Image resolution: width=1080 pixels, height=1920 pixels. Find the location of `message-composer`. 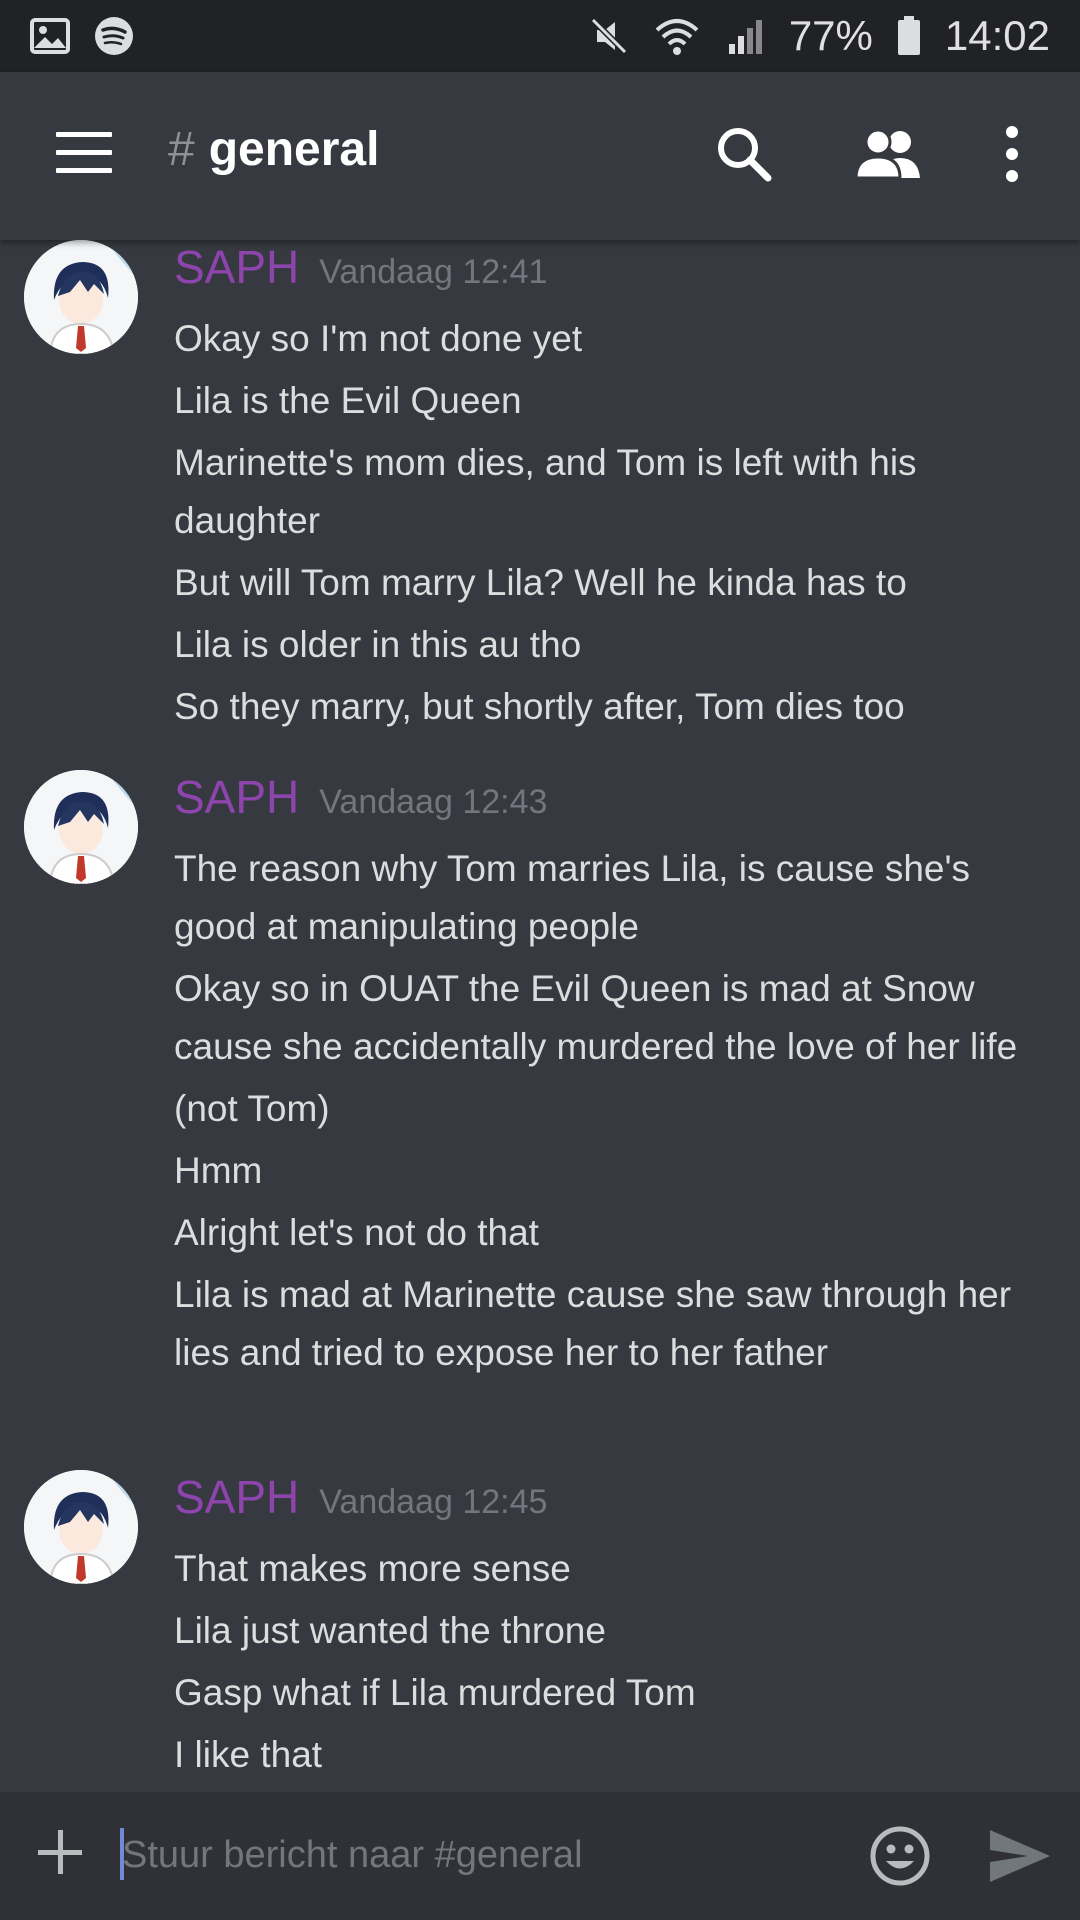

message-composer is located at coordinates (540, 1856).